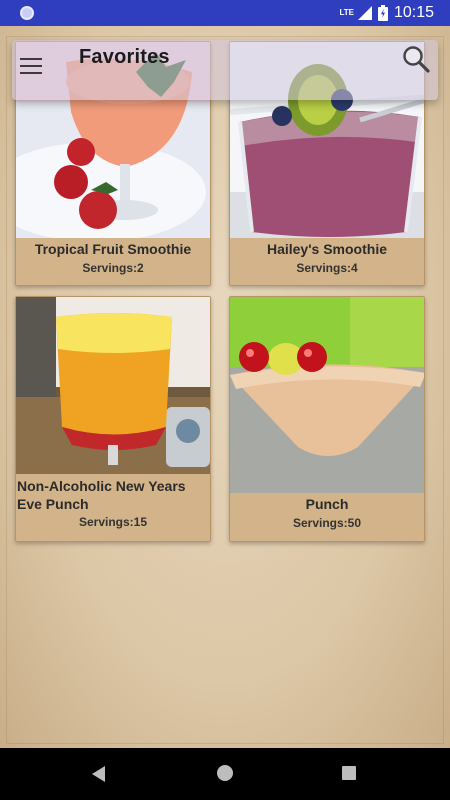 This screenshot has width=450, height=800. I want to click on status-bar: LTE 10:15, so click(225, 13).